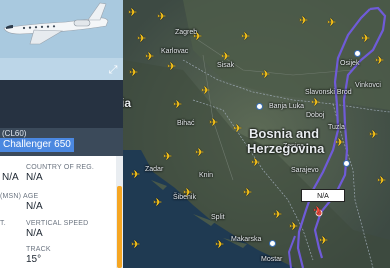  What do you see at coordinates (246, 239) in the screenshot?
I see `city-label: Makarska` at bounding box center [246, 239].